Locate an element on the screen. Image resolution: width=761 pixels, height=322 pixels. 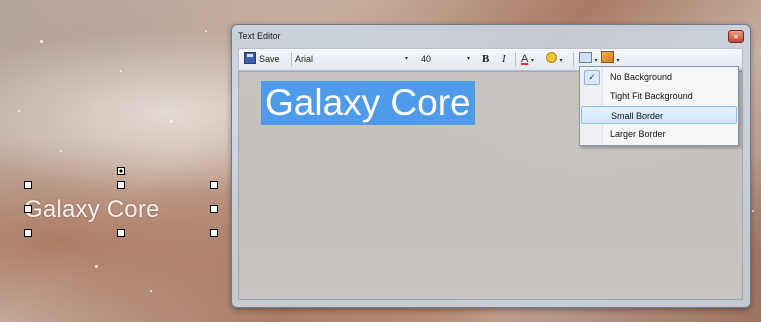
resize-handle-left is located at coordinates (28, 209).